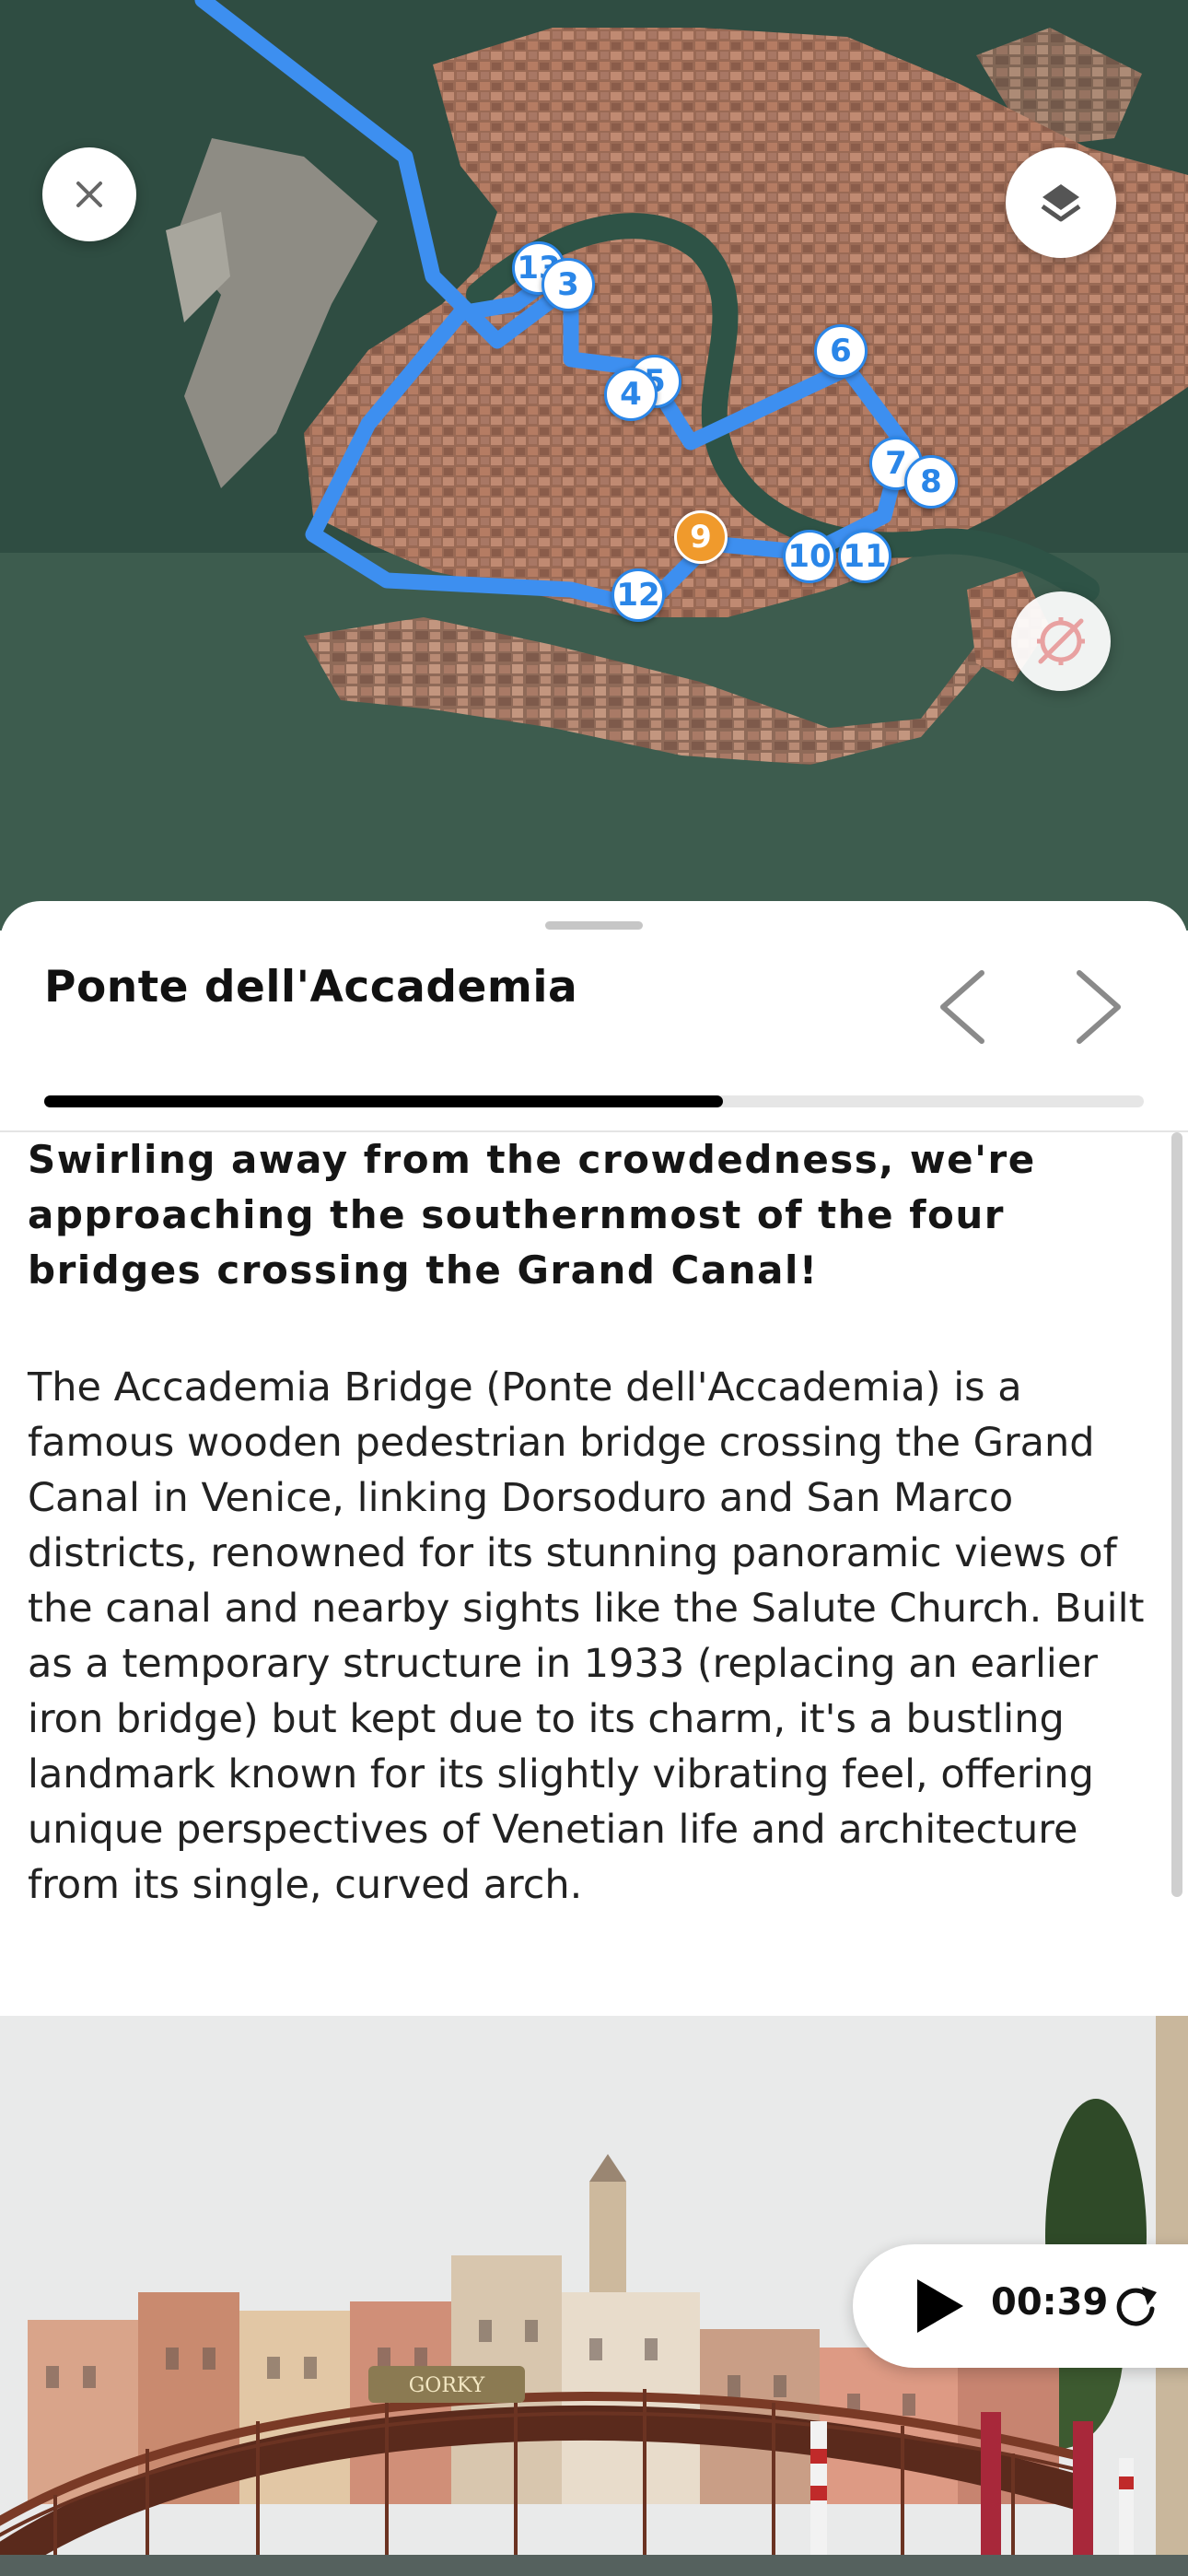 Image resolution: width=1188 pixels, height=2576 pixels. What do you see at coordinates (809, 556) in the screenshot?
I see `route-marker: 10` at bounding box center [809, 556].